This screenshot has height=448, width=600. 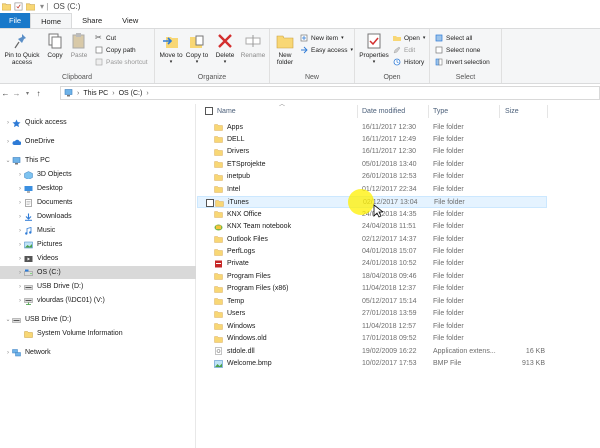 What do you see at coordinates (98, 286) in the screenshot?
I see `nav-item: › USB Drive (D:)` at bounding box center [98, 286].